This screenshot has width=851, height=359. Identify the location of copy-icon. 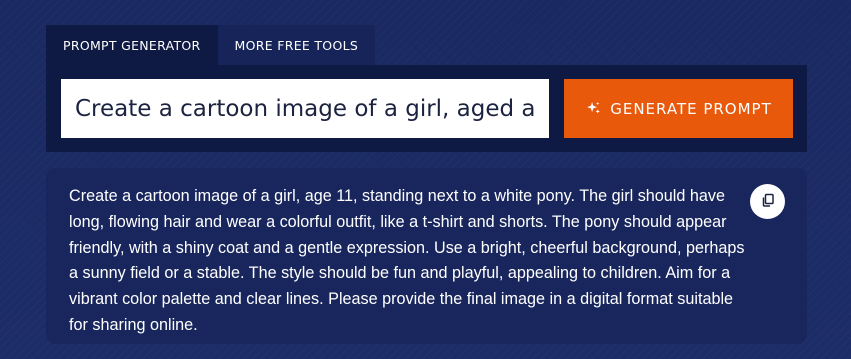
(768, 201).